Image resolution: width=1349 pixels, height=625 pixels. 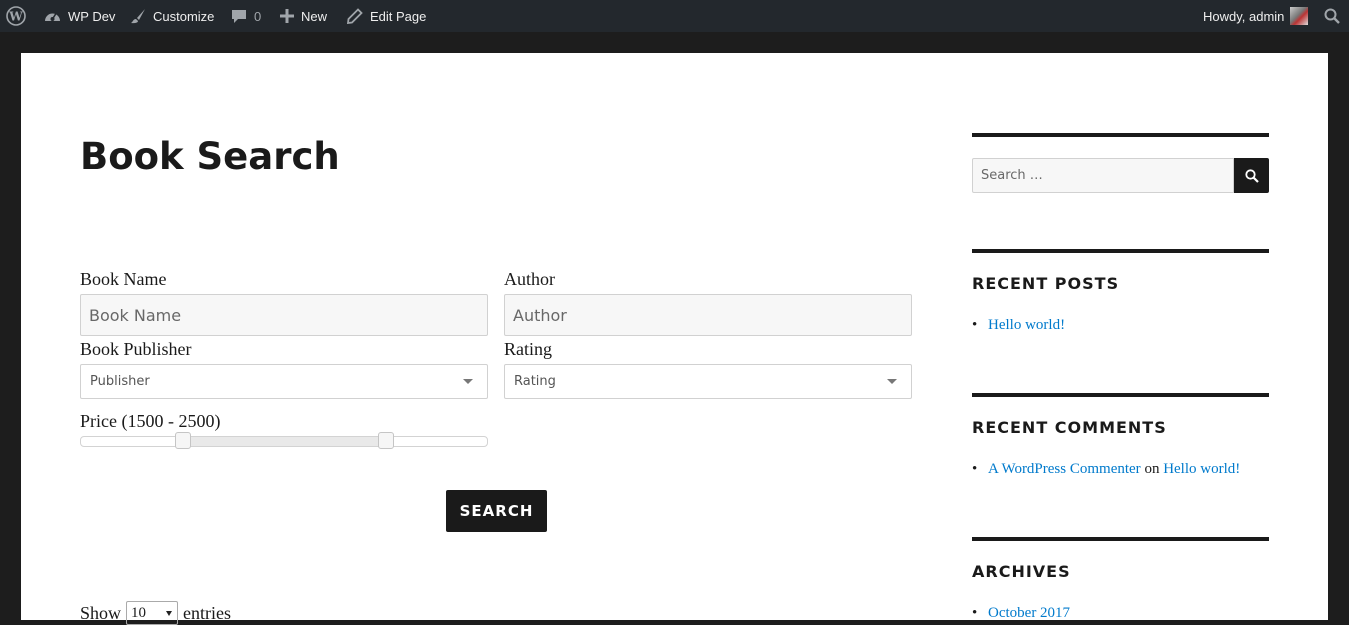 What do you see at coordinates (139, 612) in the screenshot?
I see `entries-select-value: 10` at bounding box center [139, 612].